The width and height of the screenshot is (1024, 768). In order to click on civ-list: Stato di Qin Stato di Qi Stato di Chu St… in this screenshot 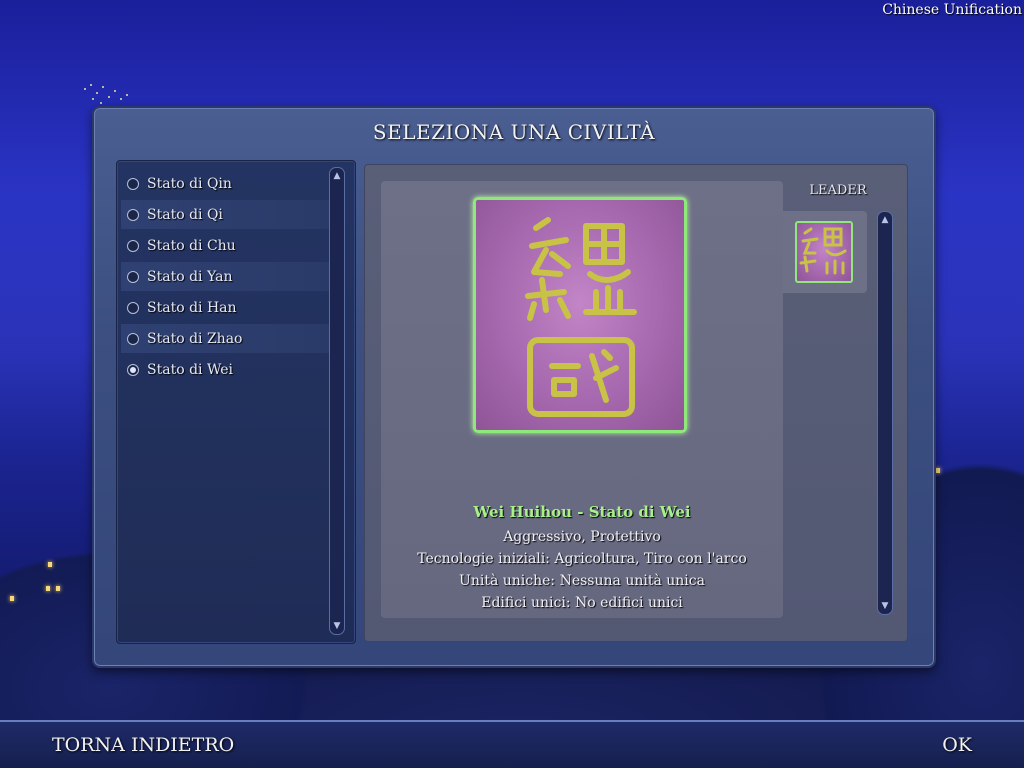, I will do `click(236, 402)`.